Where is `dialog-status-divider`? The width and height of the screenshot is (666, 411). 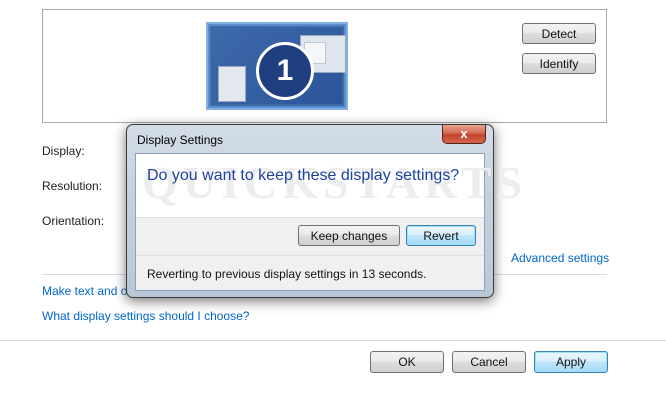 dialog-status-divider is located at coordinates (310, 255).